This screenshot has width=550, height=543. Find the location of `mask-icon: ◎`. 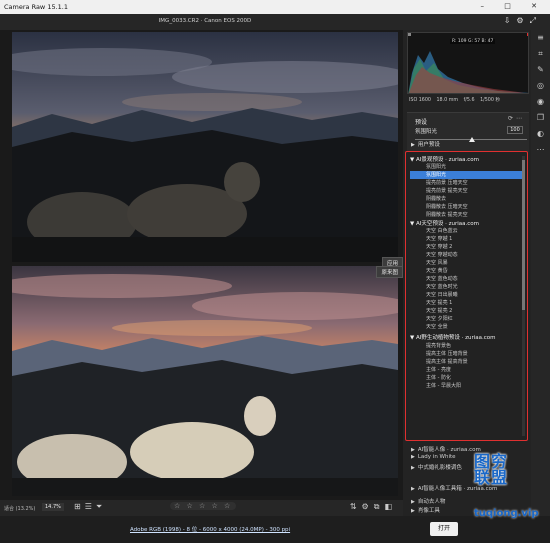

mask-icon: ◎ is located at coordinates (540, 86).